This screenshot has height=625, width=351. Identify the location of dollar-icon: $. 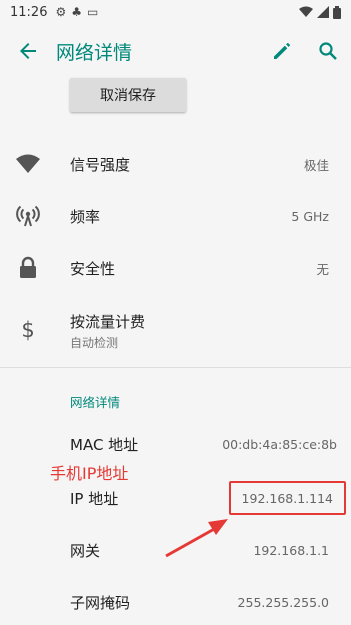
(28, 330).